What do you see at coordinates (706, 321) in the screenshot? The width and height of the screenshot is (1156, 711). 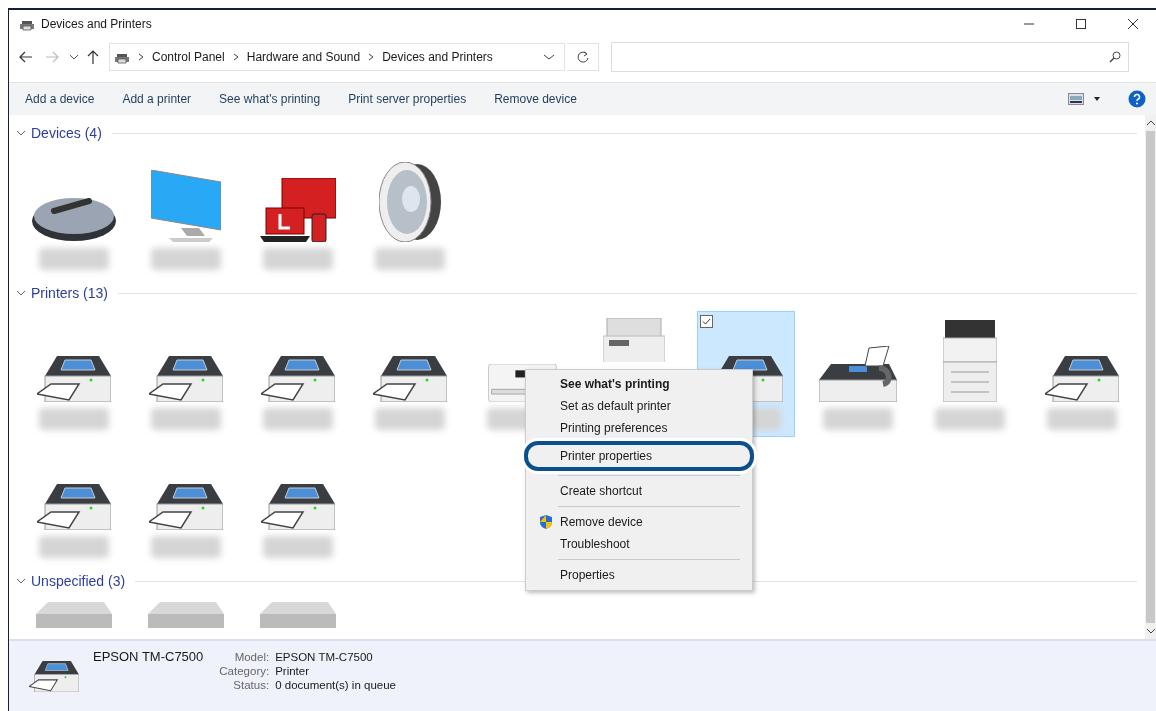 I see `checkbox-checked-icon` at bounding box center [706, 321].